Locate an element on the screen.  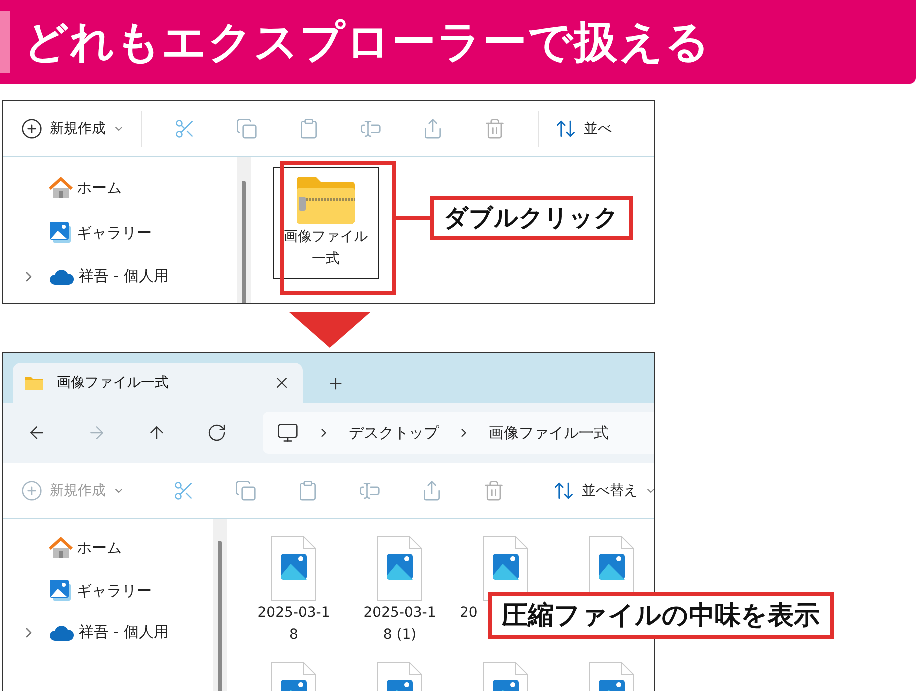
file-name: 画像ファイル 一式 is located at coordinates (326, 248).